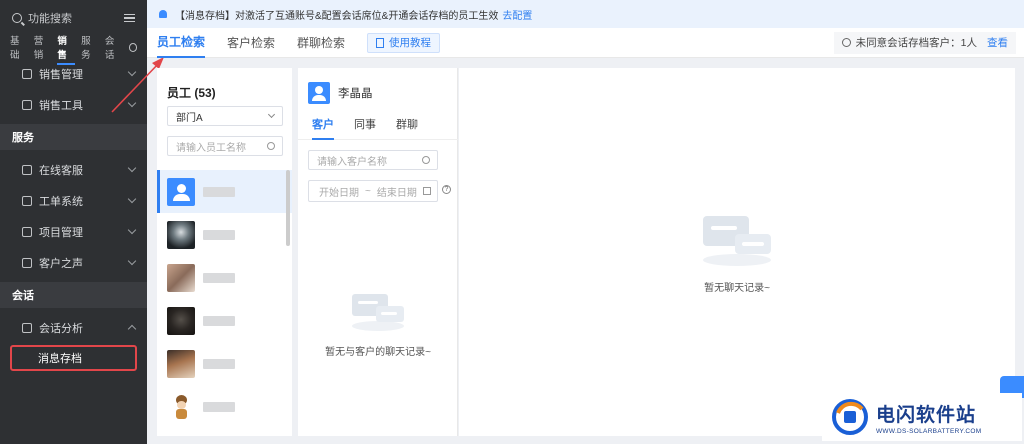 This screenshot has width=1024, height=444. Describe the element at coordinates (396, 193) in the screenshot. I see `end-date: 结束日期` at that location.